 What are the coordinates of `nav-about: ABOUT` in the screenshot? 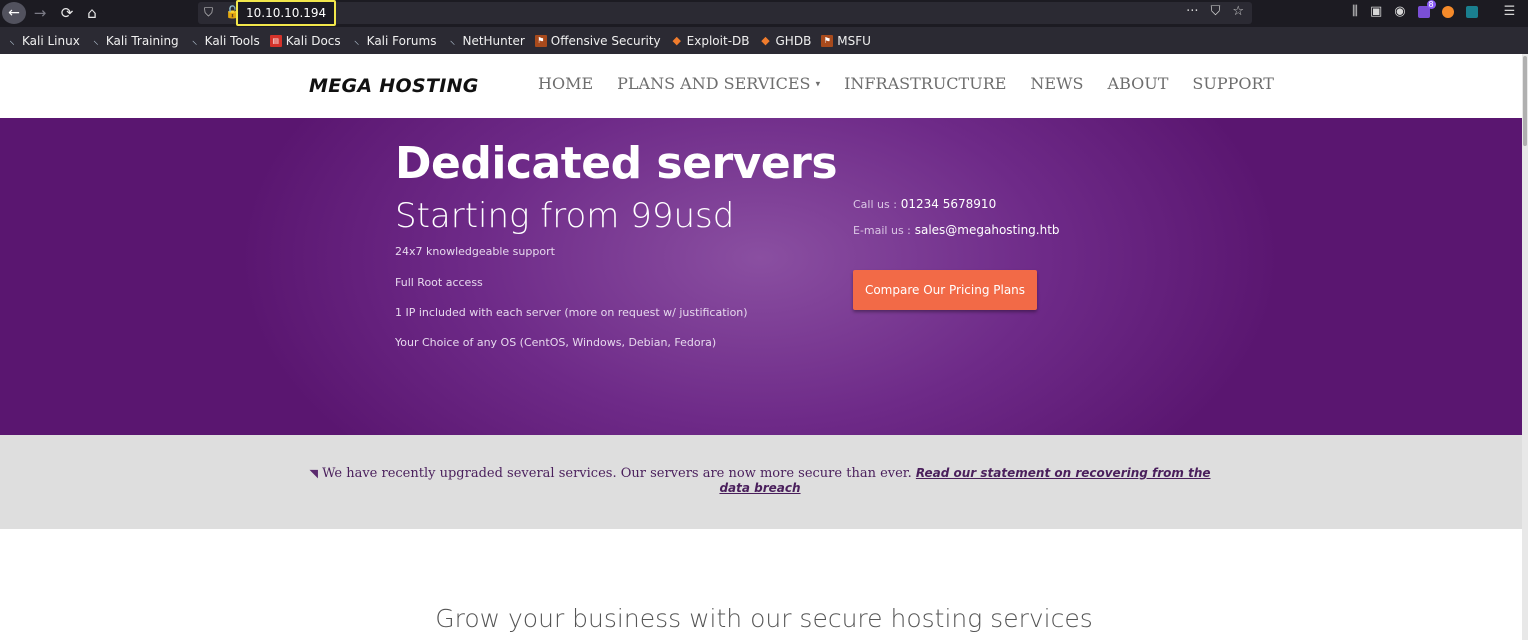 It's located at (1138, 83).